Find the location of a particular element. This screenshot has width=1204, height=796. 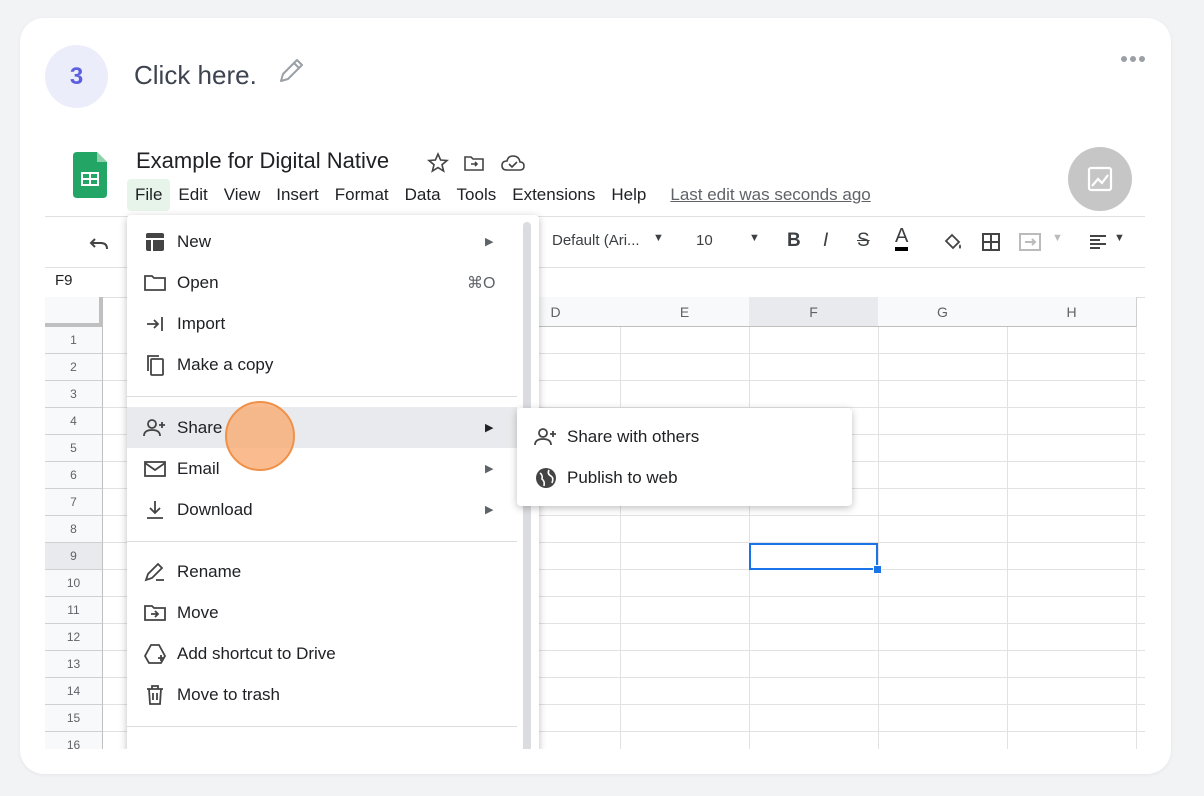

globe-icon is located at coordinates (546, 477).